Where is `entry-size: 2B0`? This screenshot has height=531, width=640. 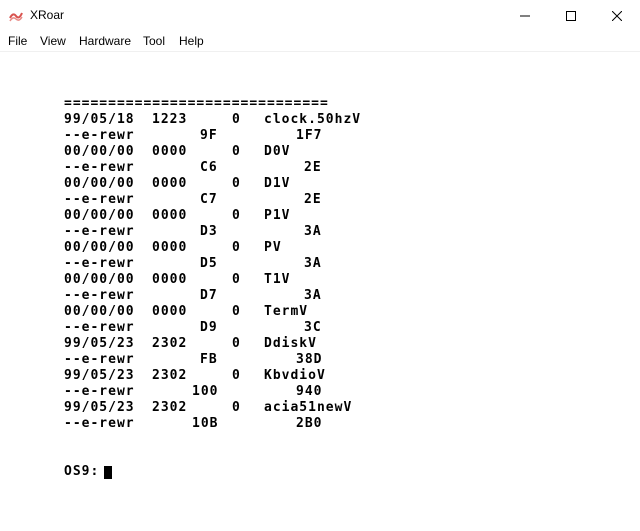
entry-size: 2B0 is located at coordinates (309, 423).